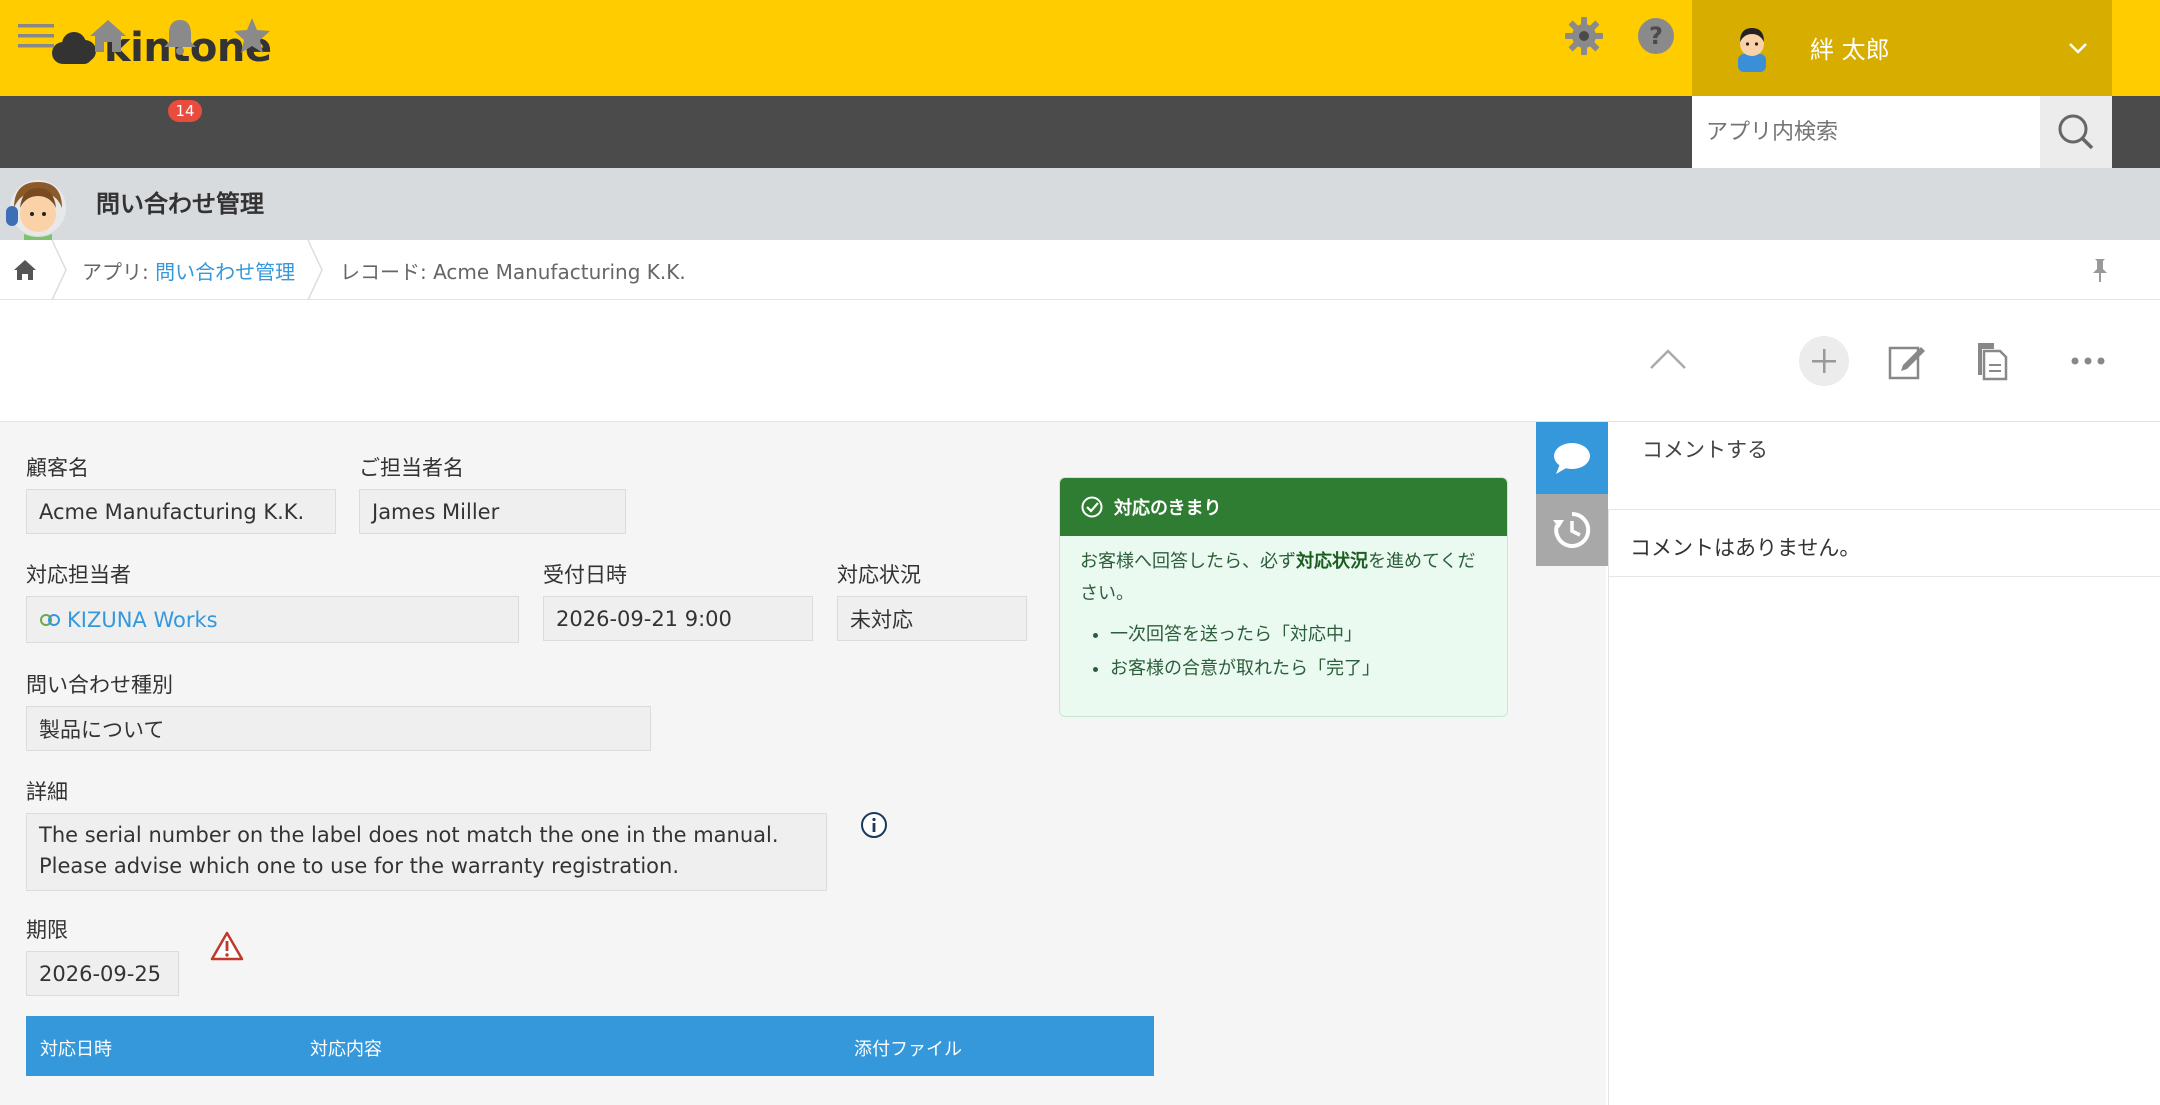  I want to click on search-button, so click(2076, 132).